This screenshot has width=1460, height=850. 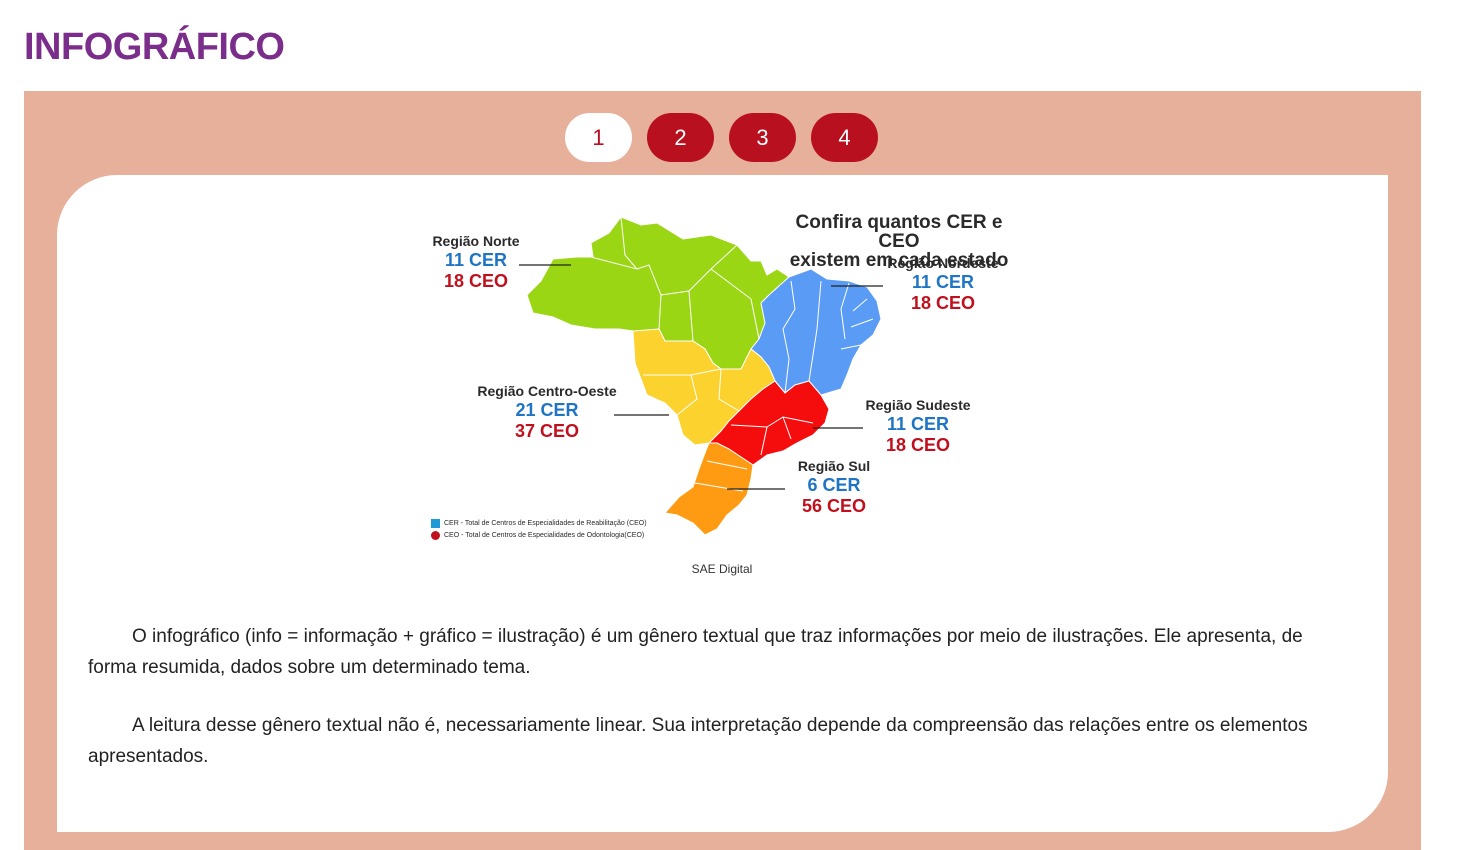 I want to click on page-button-1: 1, so click(x=598, y=137).